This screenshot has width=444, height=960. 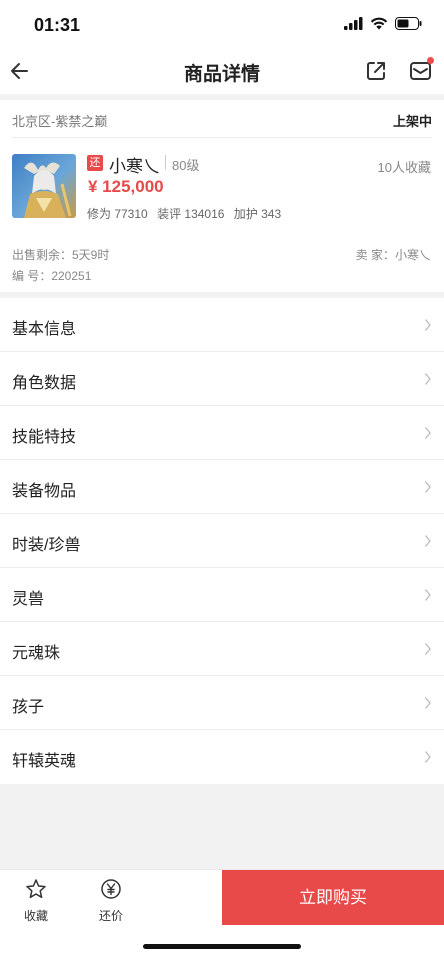 What do you see at coordinates (44, 437) in the screenshot?
I see `menu-item-label: 技能特技` at bounding box center [44, 437].